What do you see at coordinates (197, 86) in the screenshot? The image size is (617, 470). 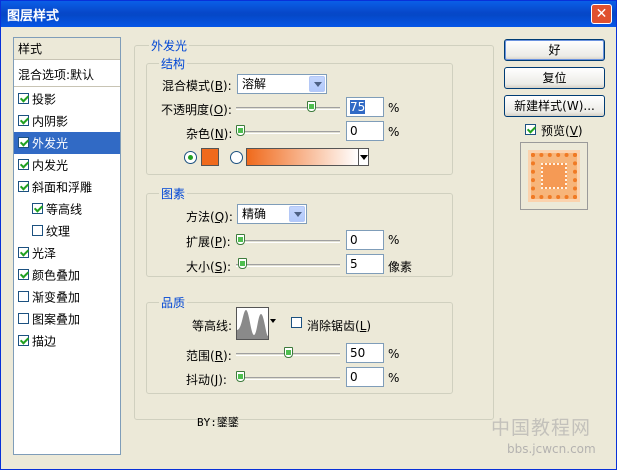 I see `blend-mode-label: 混合模式(B):` at bounding box center [197, 86].